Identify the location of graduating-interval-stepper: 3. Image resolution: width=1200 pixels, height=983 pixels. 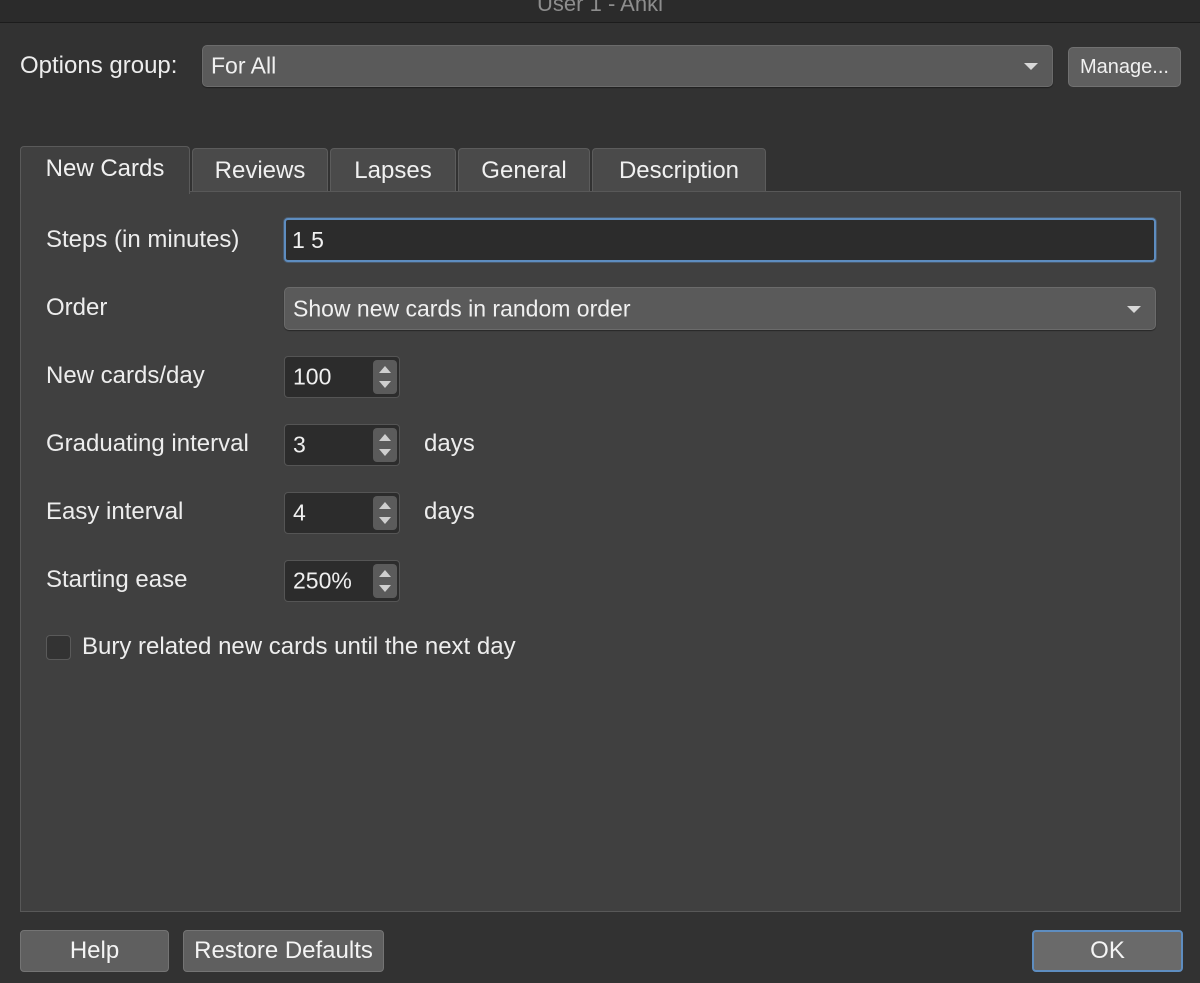
(342, 445).